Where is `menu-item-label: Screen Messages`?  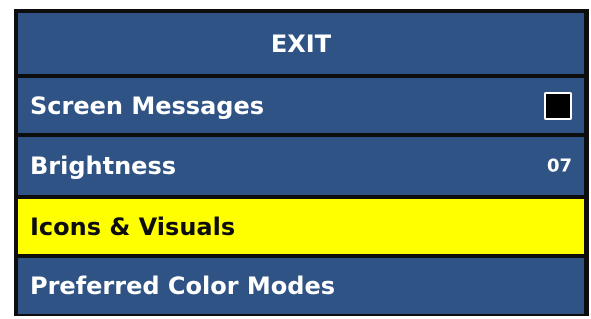
menu-item-label: Screen Messages is located at coordinates (147, 105).